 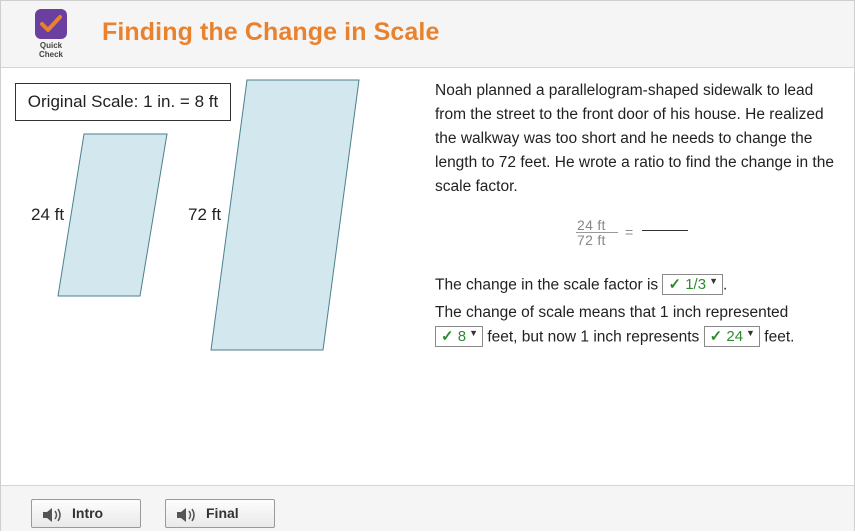 I want to click on large-shape-label: 72 ft, so click(x=205, y=214).